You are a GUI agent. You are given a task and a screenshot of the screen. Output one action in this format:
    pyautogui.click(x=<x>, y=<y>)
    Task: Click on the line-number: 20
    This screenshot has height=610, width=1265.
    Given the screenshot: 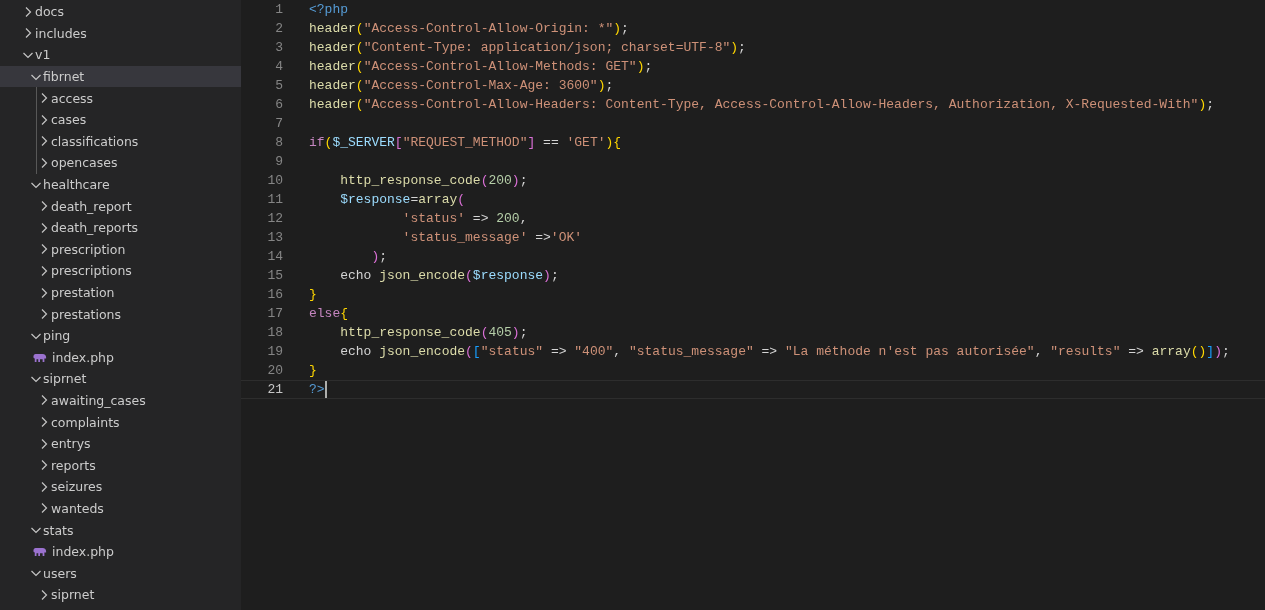 What is the action you would take?
    pyautogui.click(x=274, y=371)
    